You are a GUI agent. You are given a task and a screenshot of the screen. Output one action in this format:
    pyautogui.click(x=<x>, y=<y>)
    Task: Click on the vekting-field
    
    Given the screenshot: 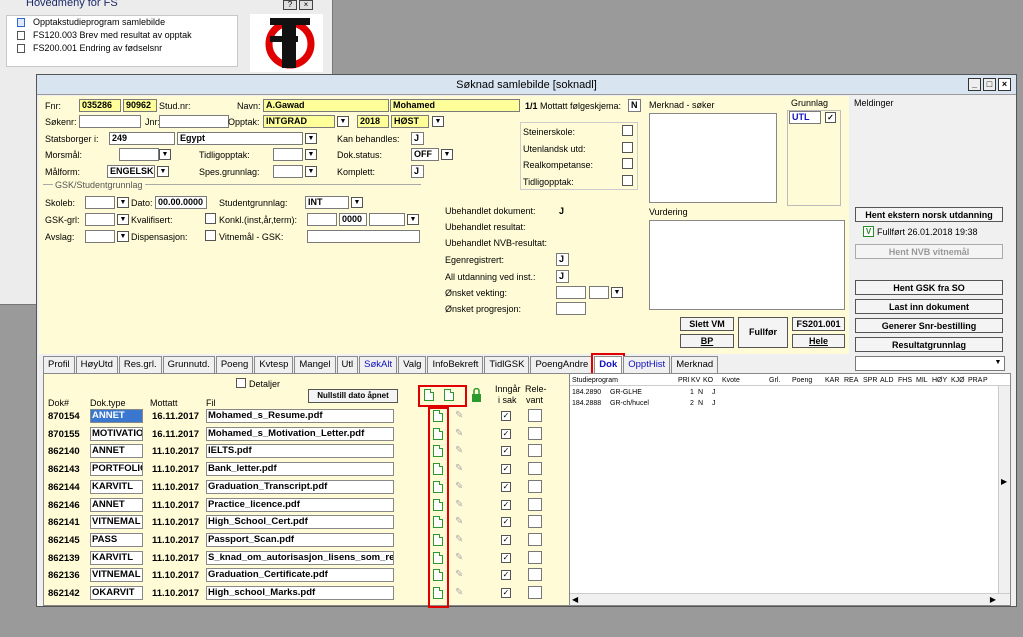 What is the action you would take?
    pyautogui.click(x=571, y=292)
    